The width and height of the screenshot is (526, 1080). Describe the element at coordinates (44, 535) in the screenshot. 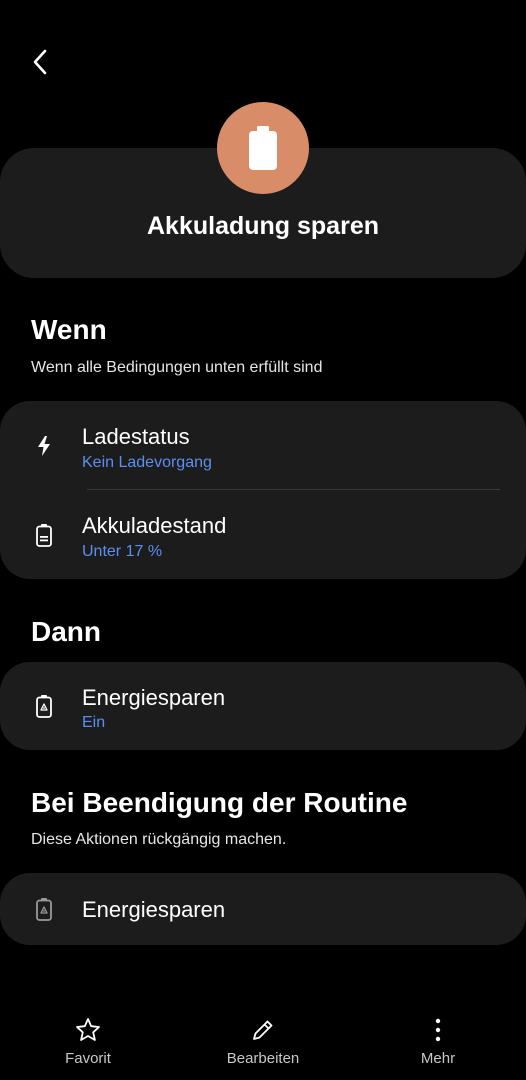

I see `battery-level-icon` at that location.